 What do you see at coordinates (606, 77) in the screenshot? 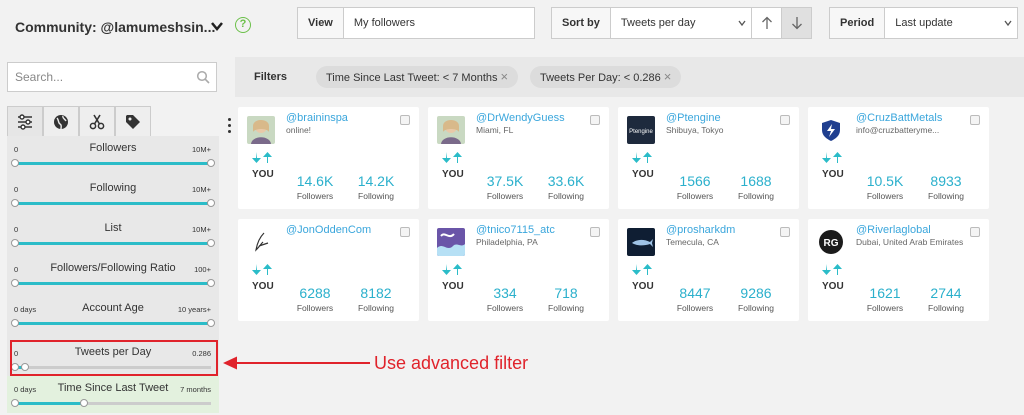
I see `filter-chip: Tweets Per Day: < 0.286 ×` at bounding box center [606, 77].